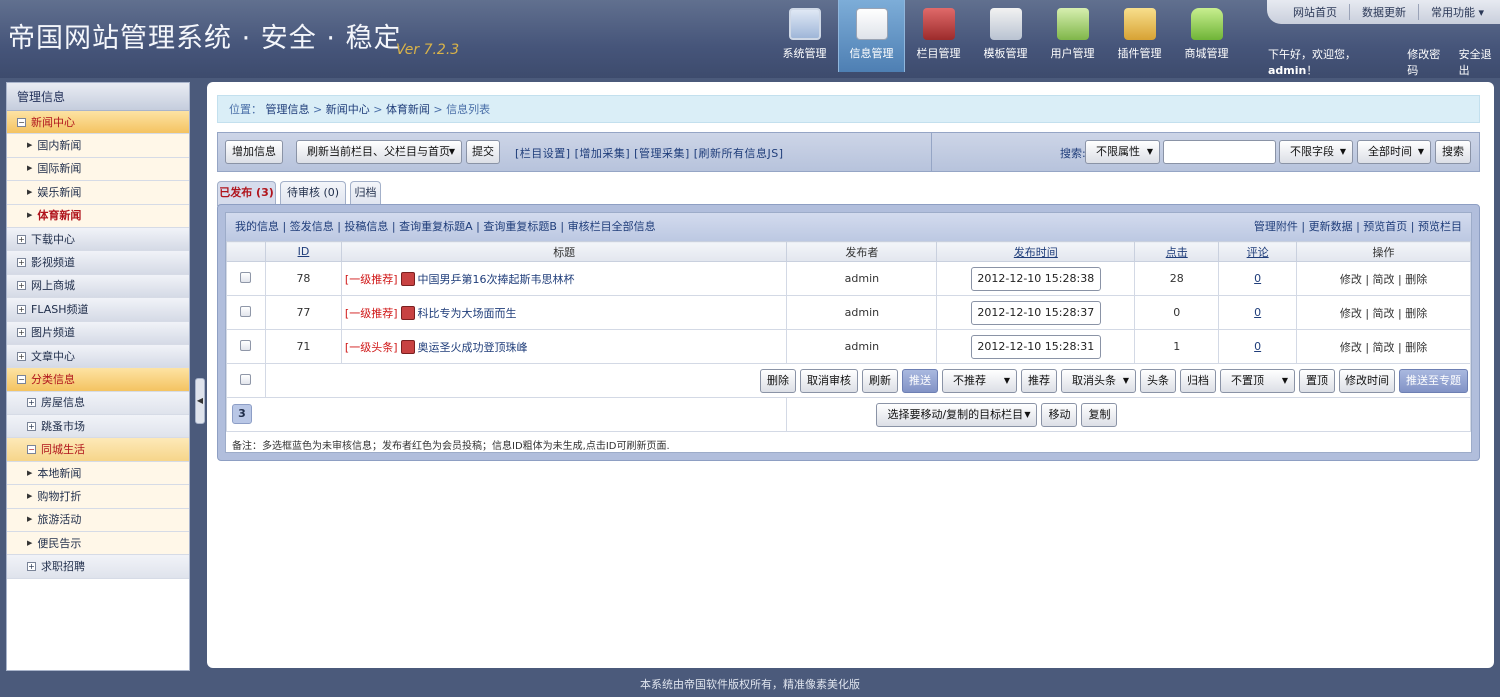  Describe the element at coordinates (21, 122) in the screenshot. I see `collapse-icon: −` at that location.